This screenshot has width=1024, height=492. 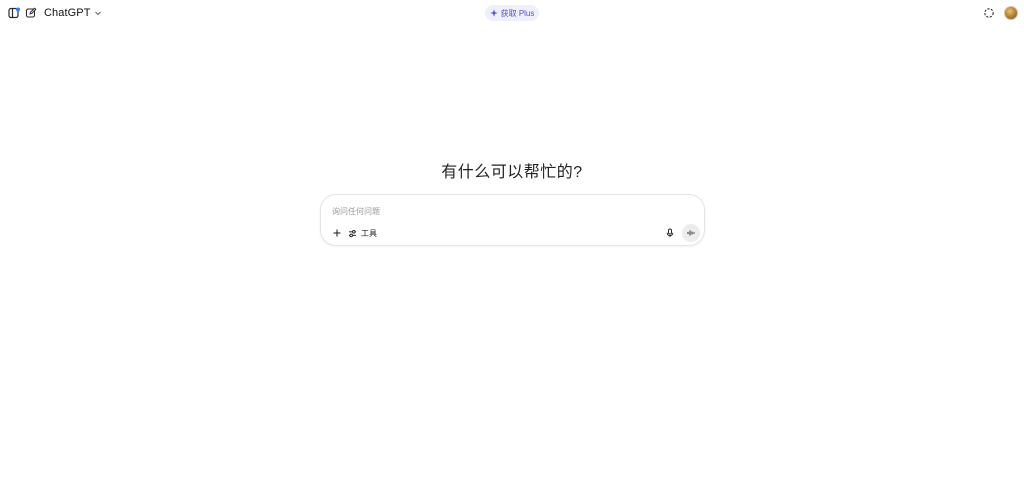 I want to click on new-chat-button, so click(x=31, y=13).